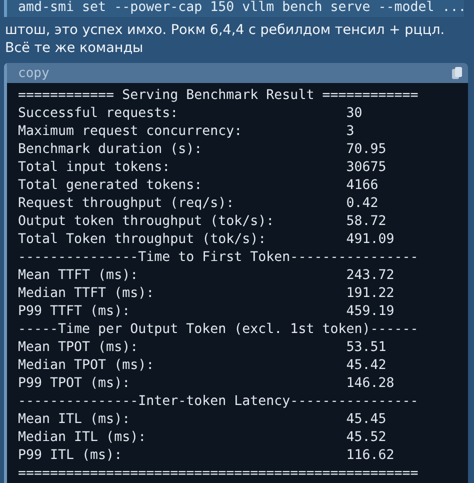 The image size is (474, 483). Describe the element at coordinates (366, 420) in the screenshot. I see `metric-value: 45.45` at that location.